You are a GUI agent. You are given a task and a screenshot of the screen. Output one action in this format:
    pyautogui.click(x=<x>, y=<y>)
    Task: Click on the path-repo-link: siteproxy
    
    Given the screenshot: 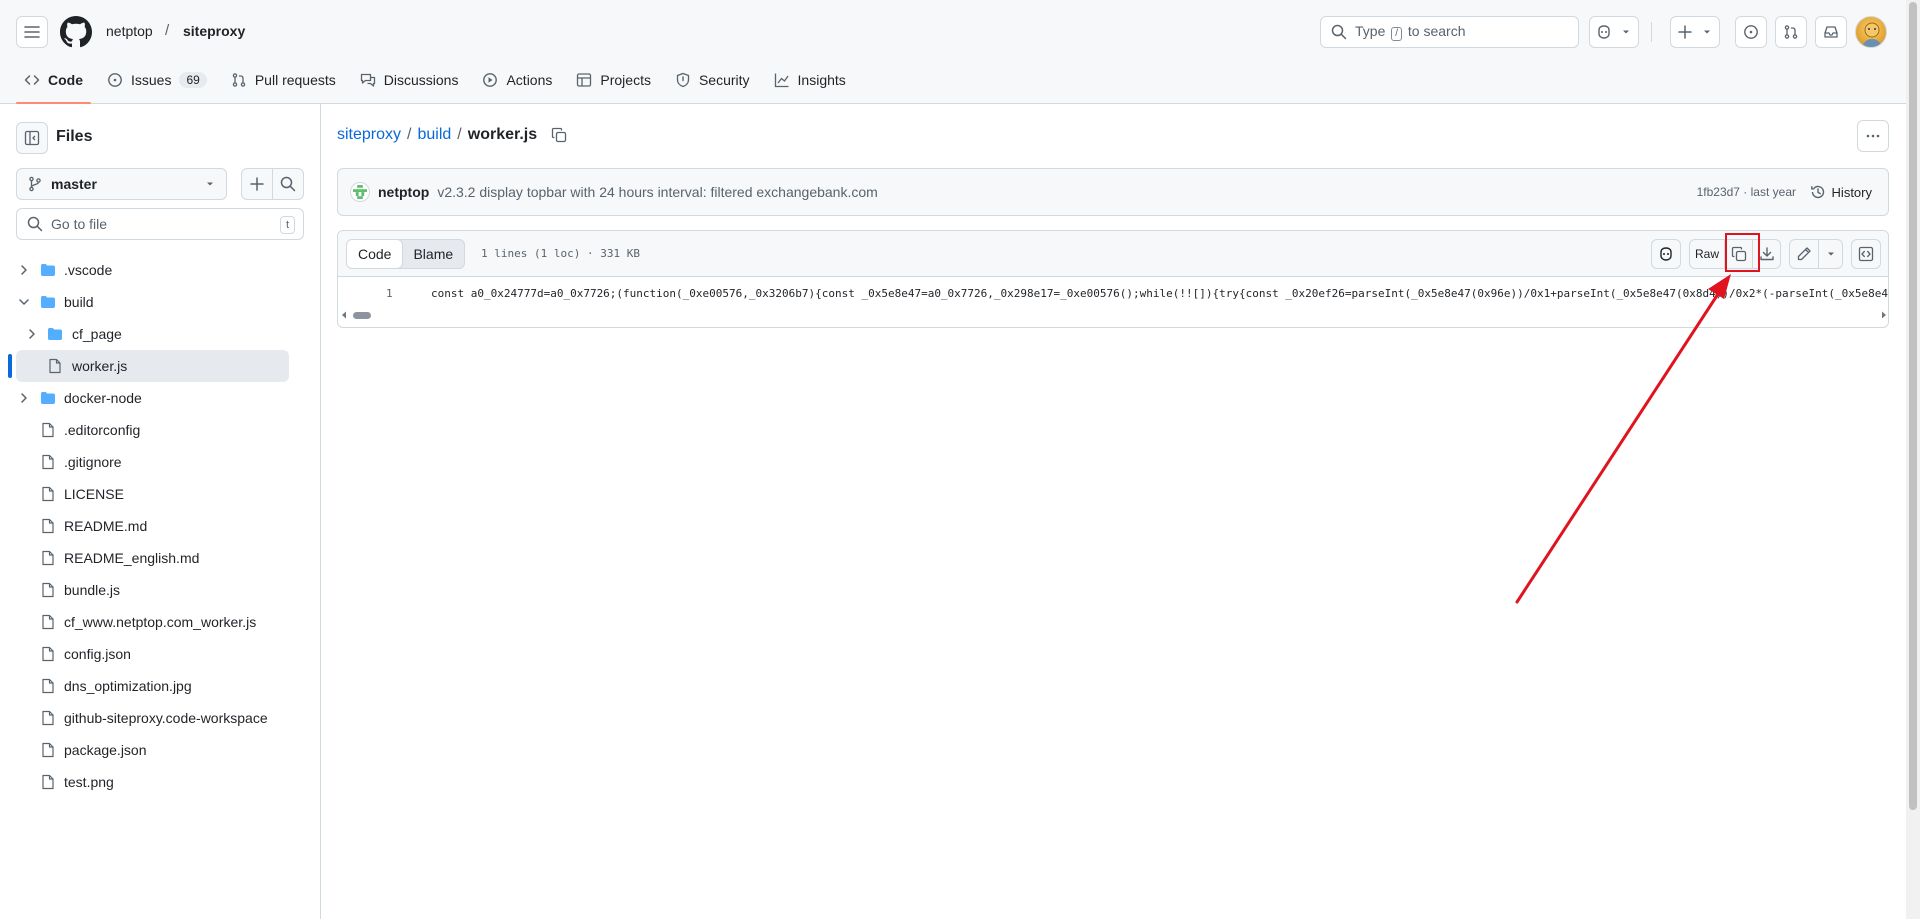 What is the action you would take?
    pyautogui.click(x=369, y=135)
    